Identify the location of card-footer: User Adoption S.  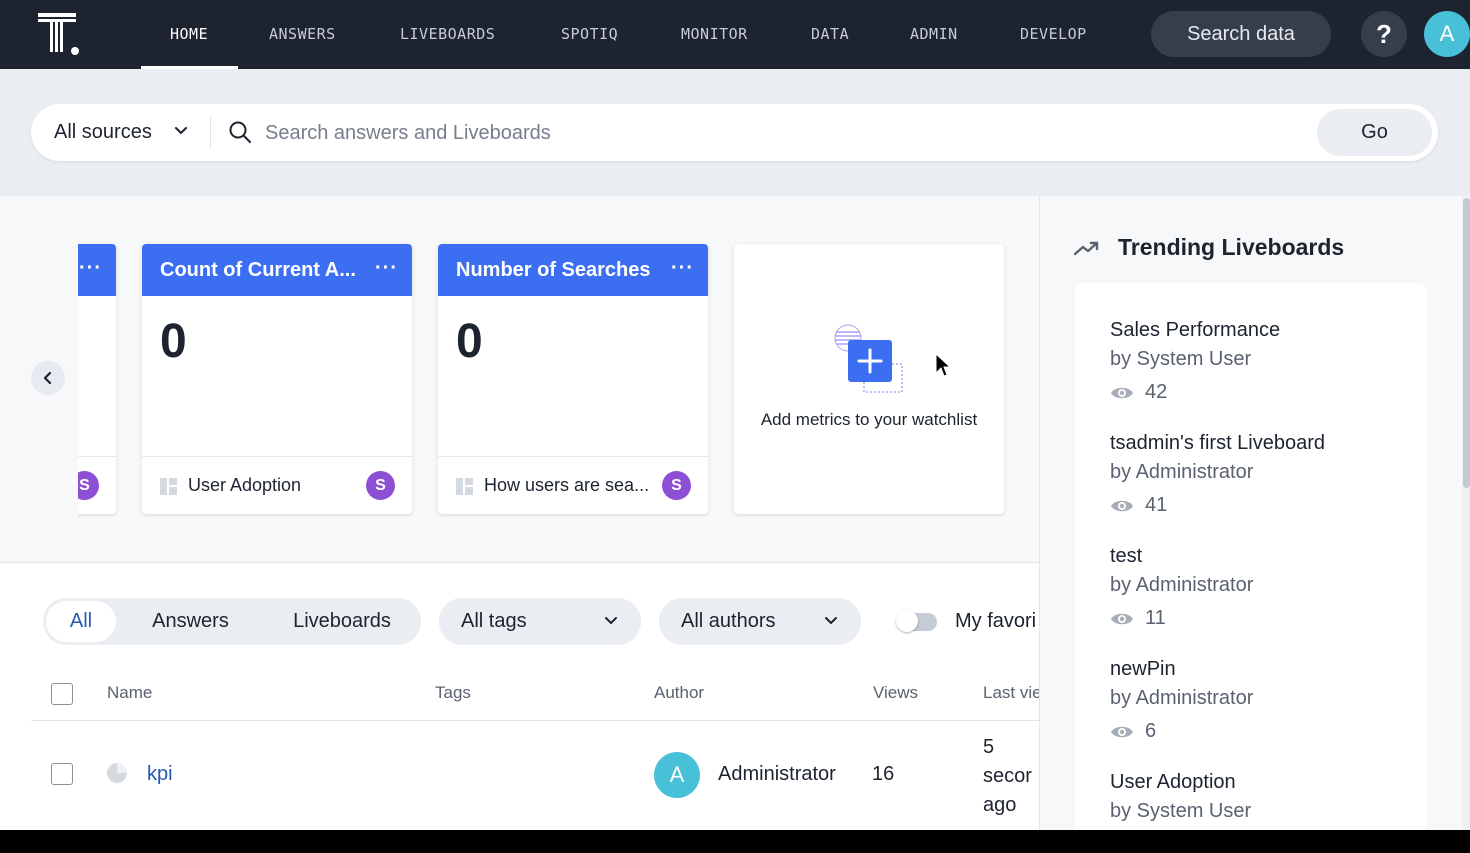
(277, 485).